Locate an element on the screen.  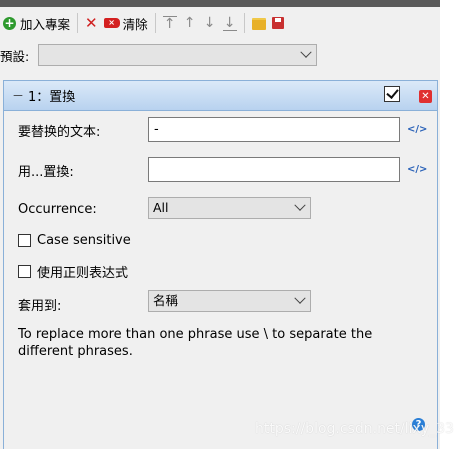
move-up-icon: ↑ is located at coordinates (189, 23).